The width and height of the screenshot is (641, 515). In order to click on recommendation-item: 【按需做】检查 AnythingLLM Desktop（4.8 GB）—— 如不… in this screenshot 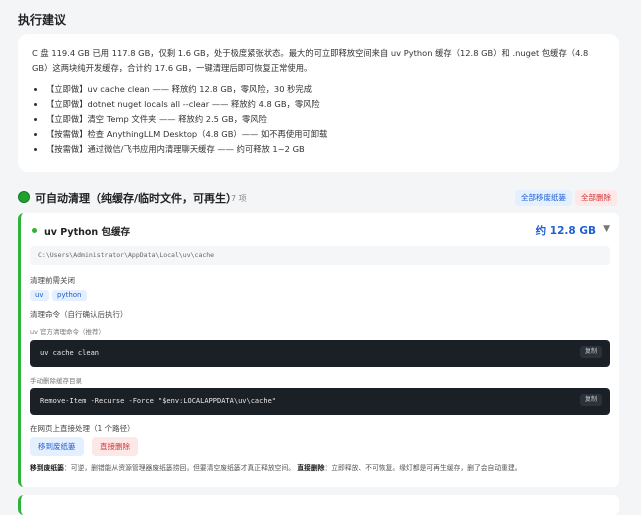, I will do `click(325, 134)`.